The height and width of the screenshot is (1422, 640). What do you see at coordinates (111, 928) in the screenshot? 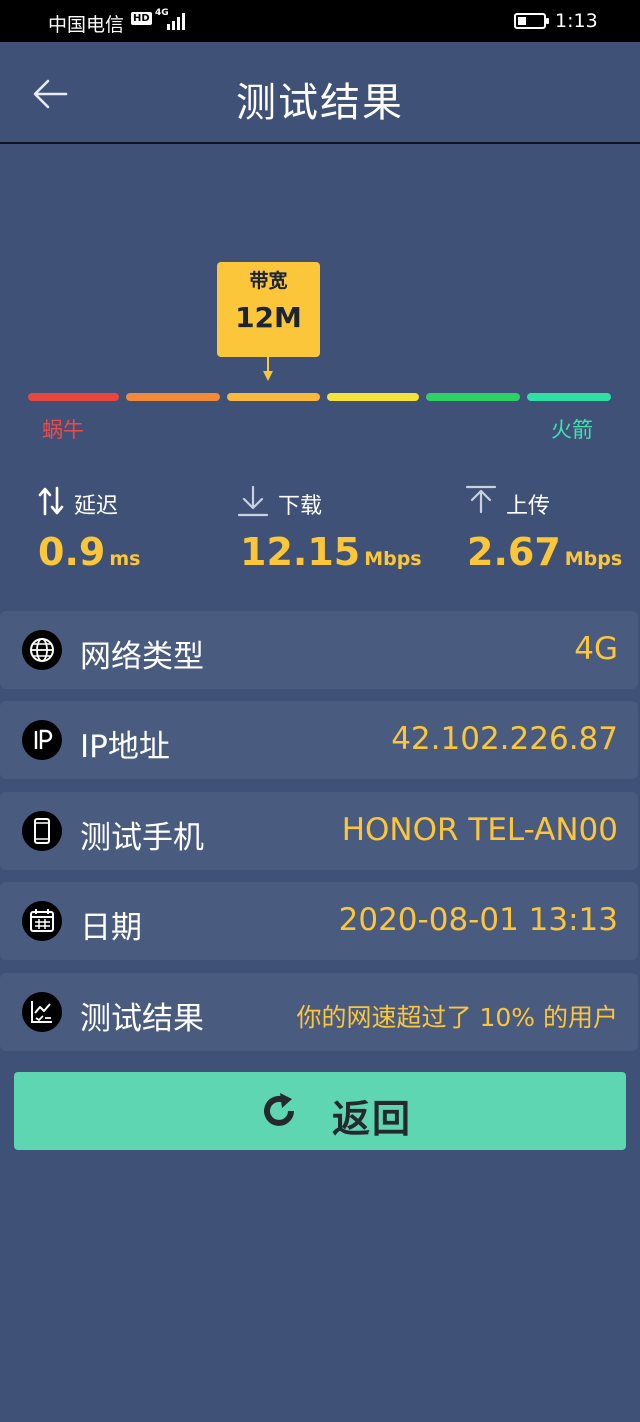
I see `date-label: 日期` at bounding box center [111, 928].